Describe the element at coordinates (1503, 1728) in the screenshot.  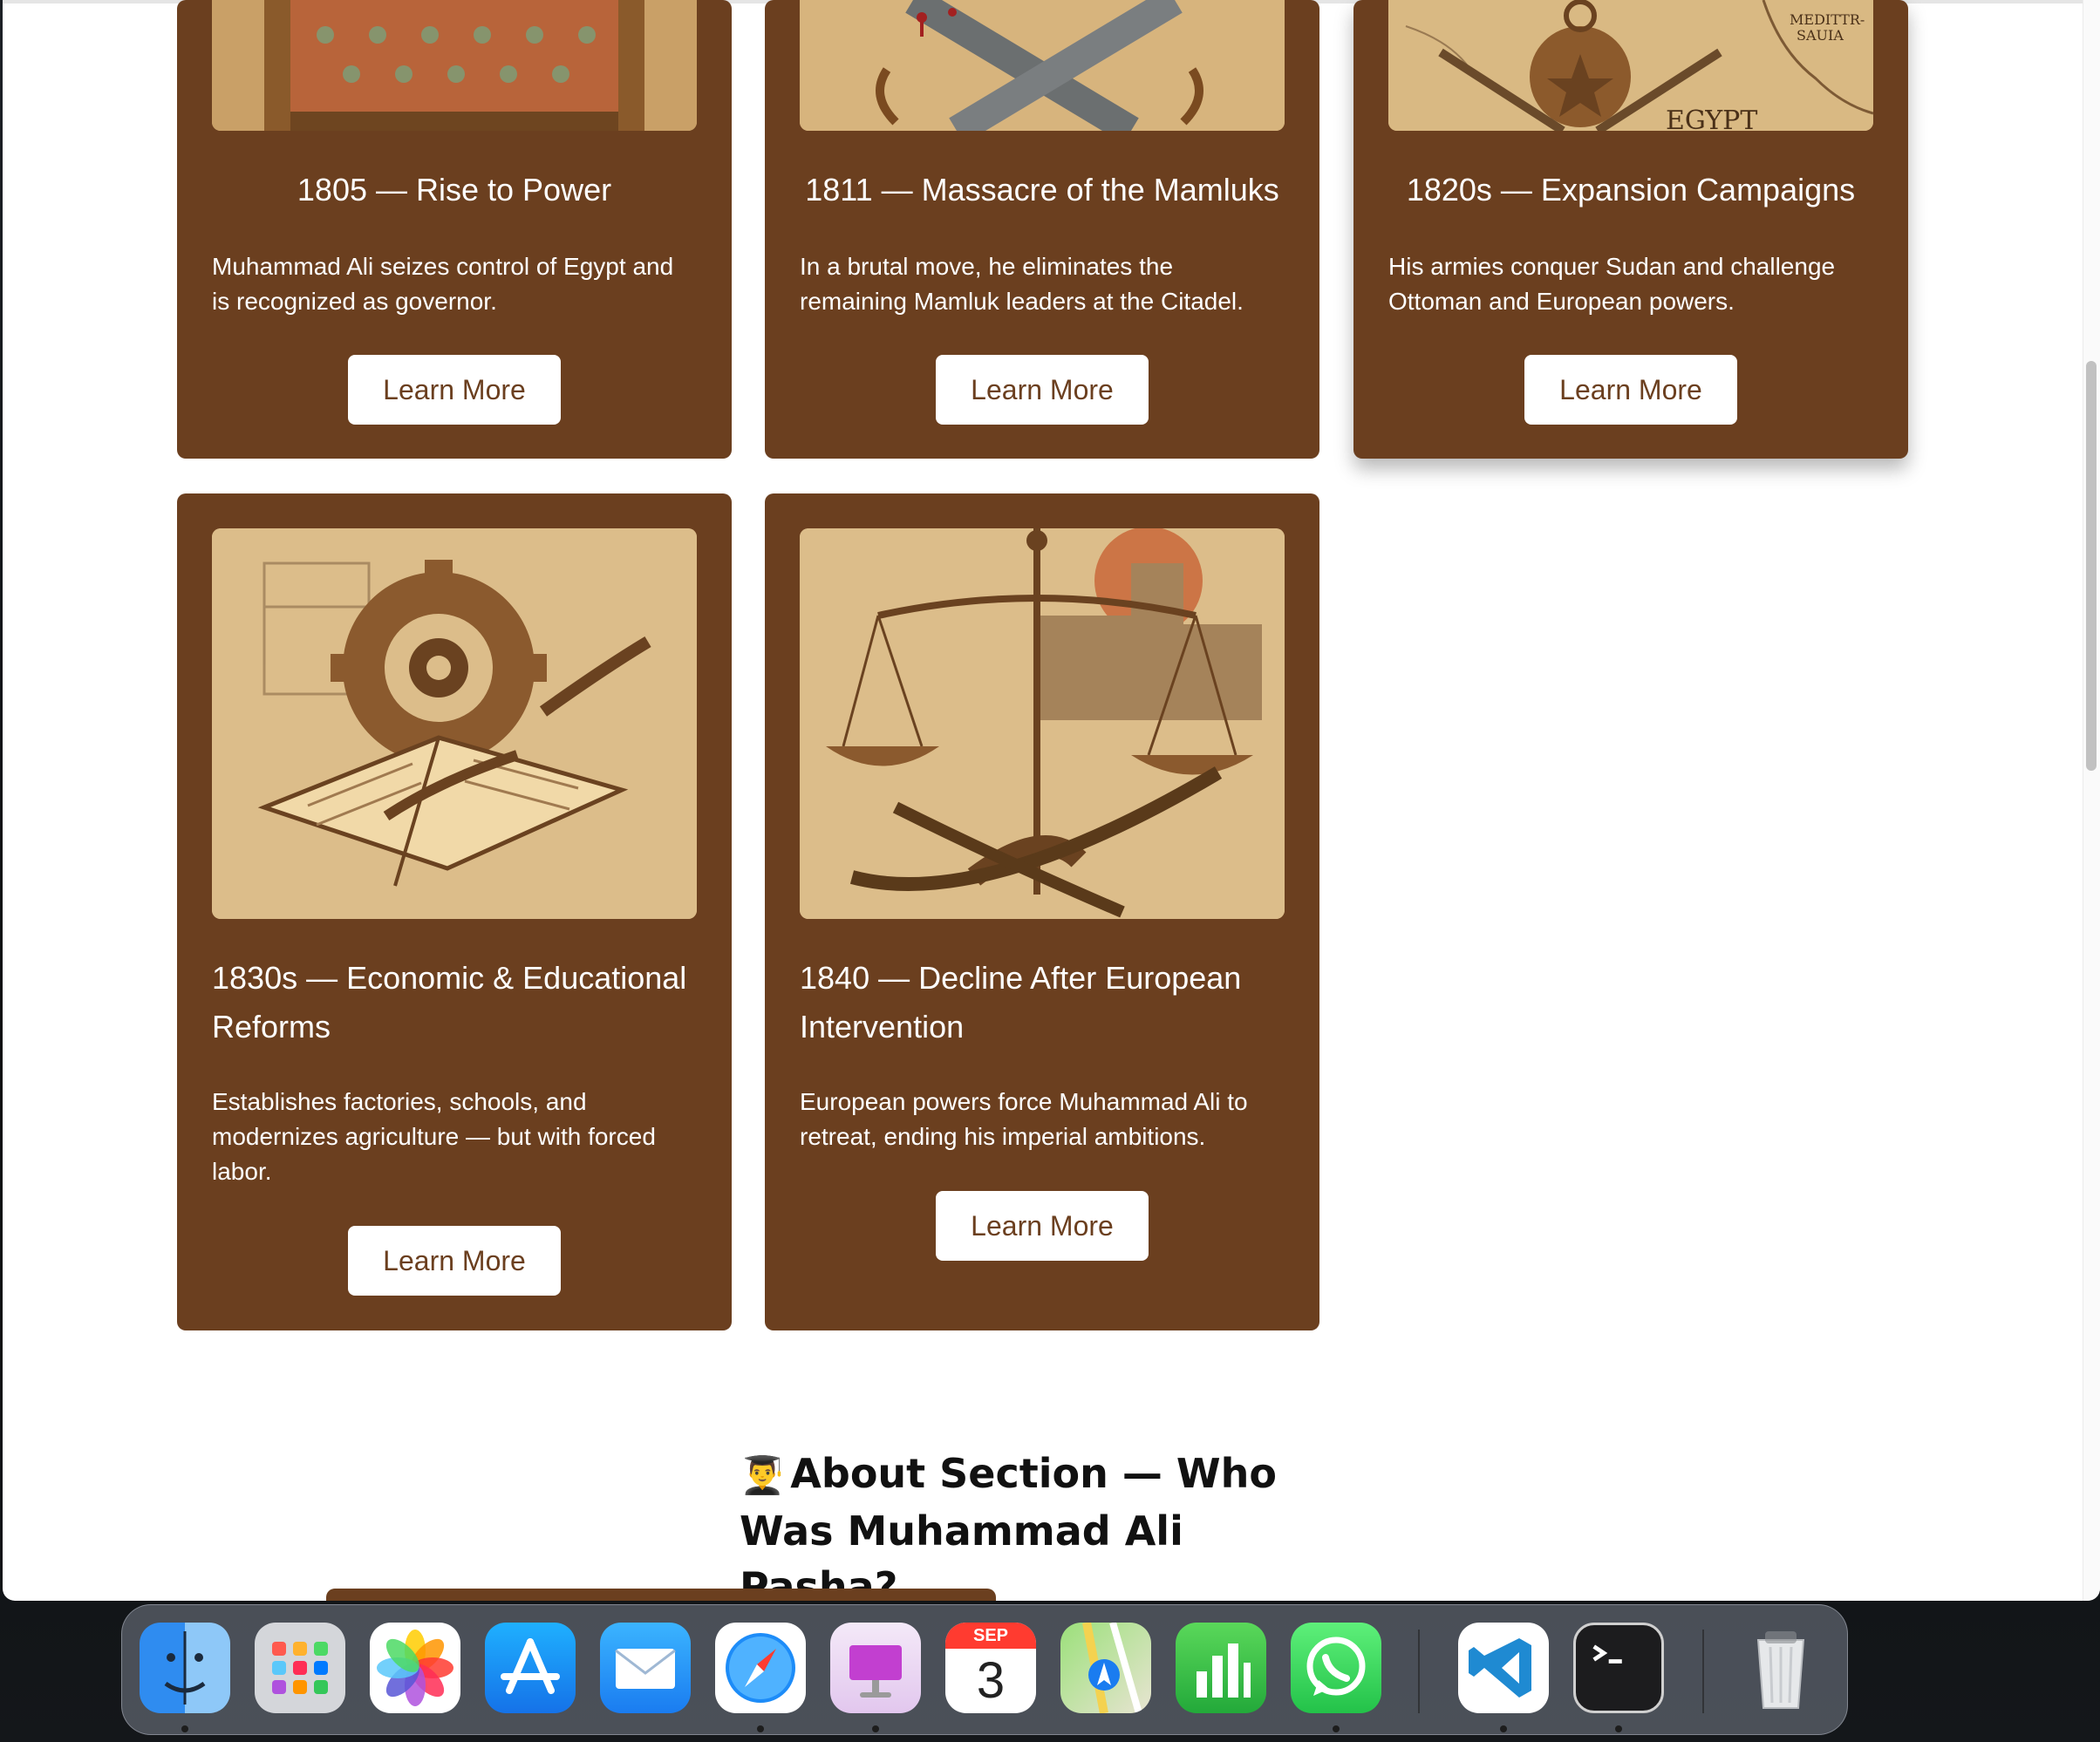
I see `vscode-running-dot` at that location.